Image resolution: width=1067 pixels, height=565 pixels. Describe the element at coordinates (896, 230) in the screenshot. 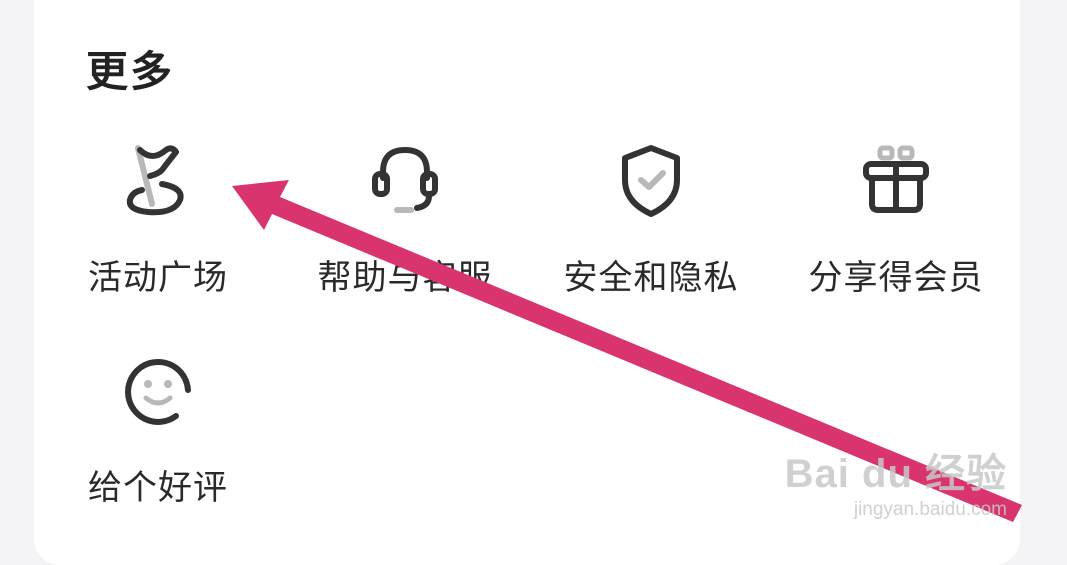

I see `share-membership-item: 分享得会员` at that location.